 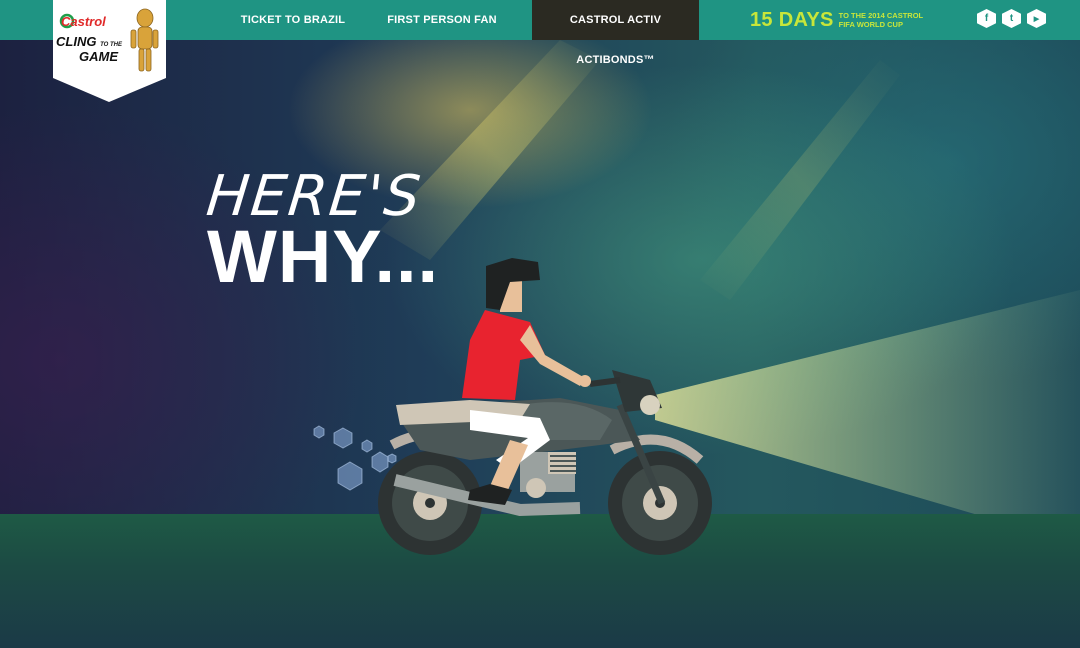 What do you see at coordinates (615, 33) in the screenshot?
I see `nav-castrol-activ-actibonds: CASTROL ACTIV ACTIBONDS™` at bounding box center [615, 33].